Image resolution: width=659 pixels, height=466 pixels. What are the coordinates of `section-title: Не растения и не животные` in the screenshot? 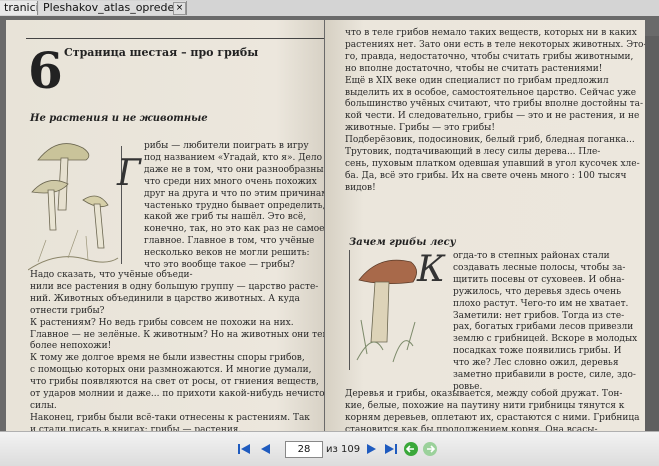 It's located at (119, 118).